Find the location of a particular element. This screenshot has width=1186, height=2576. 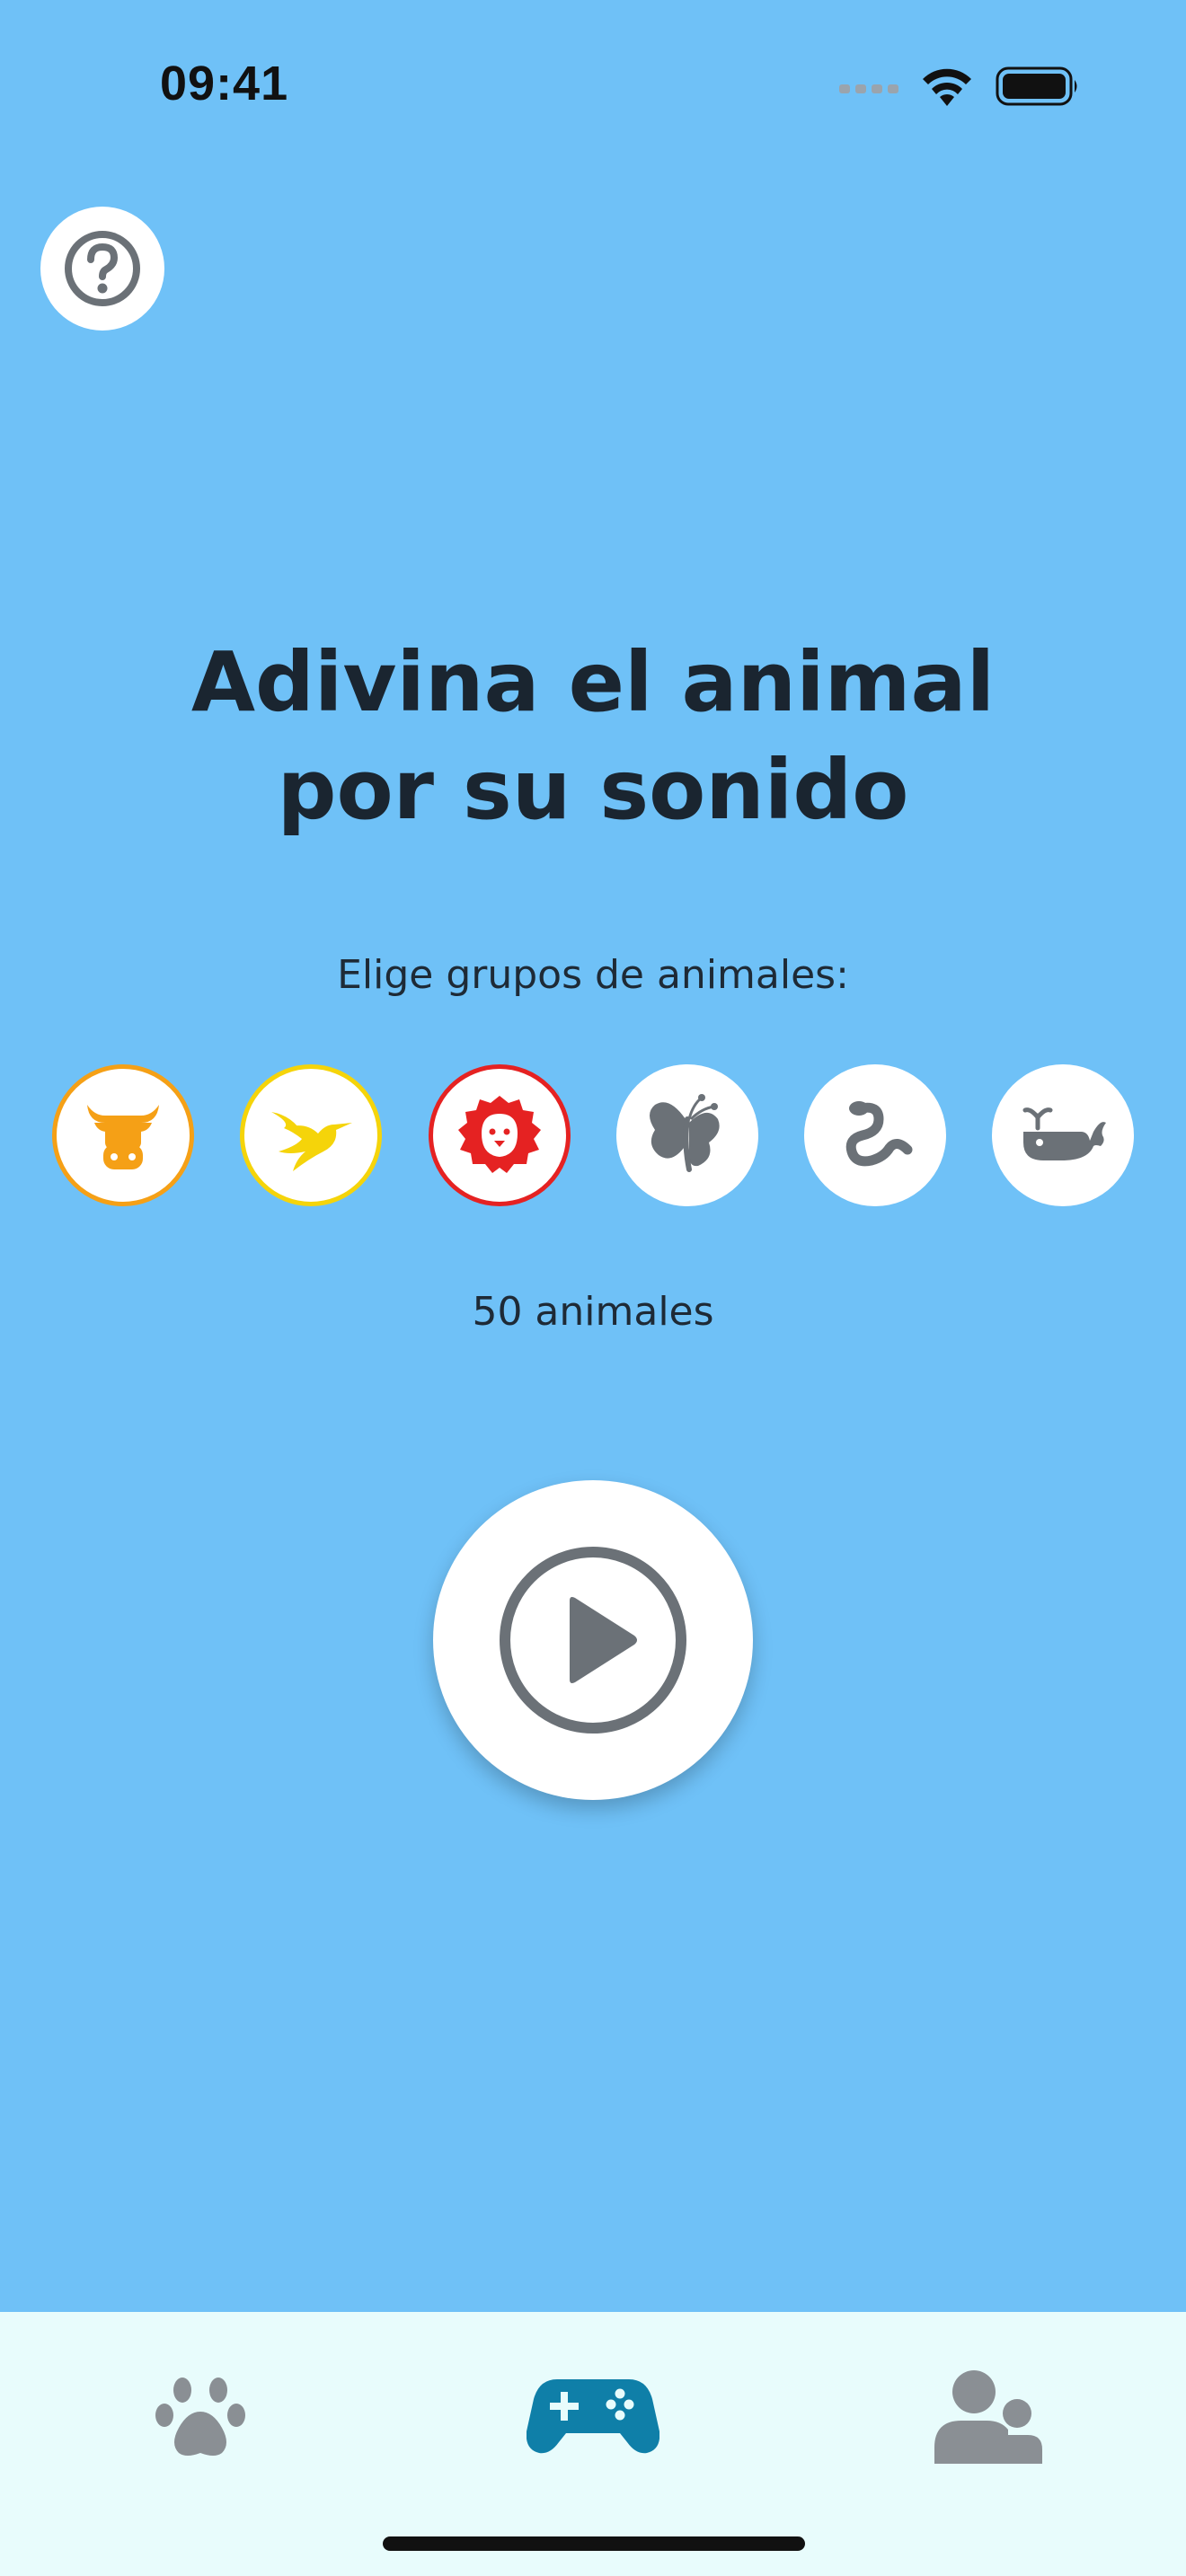

group-reptiles-button is located at coordinates (875, 1135).